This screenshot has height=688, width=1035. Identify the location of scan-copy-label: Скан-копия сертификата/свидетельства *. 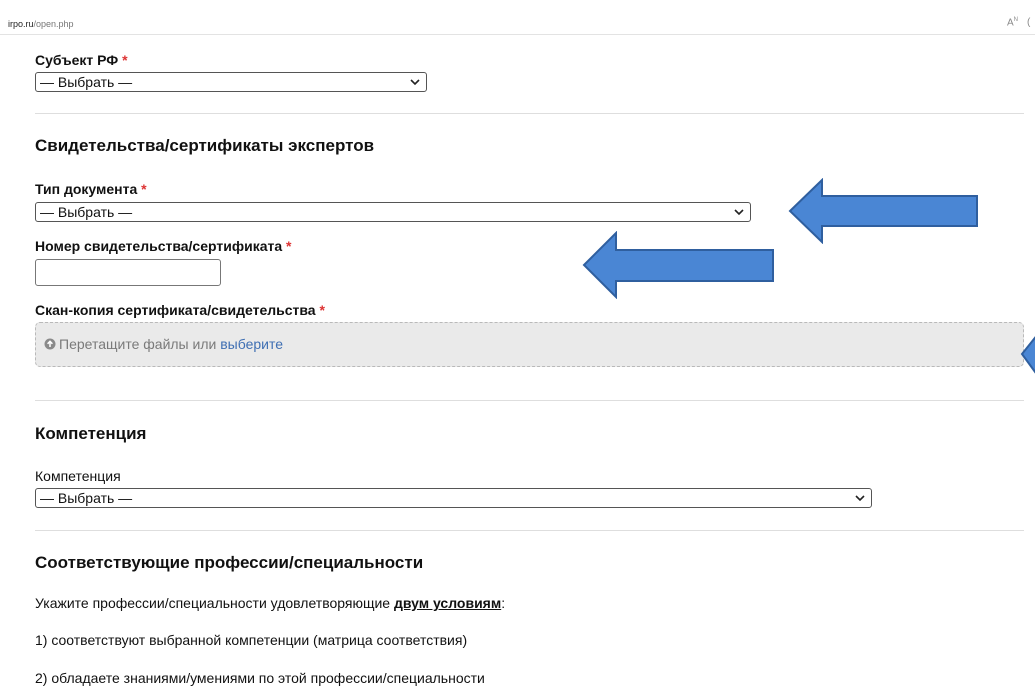
(180, 310).